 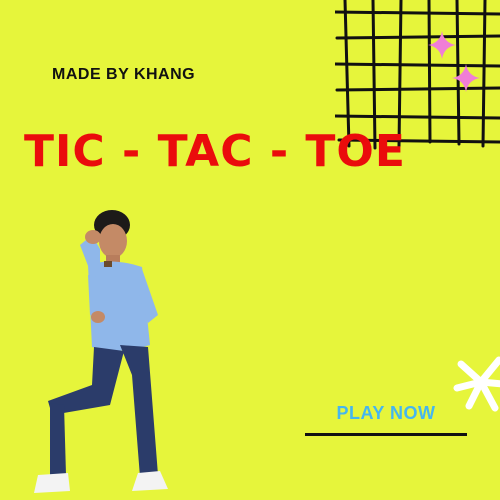 What do you see at coordinates (215, 151) in the screenshot?
I see `game-title: TIC - TAC - TOE` at bounding box center [215, 151].